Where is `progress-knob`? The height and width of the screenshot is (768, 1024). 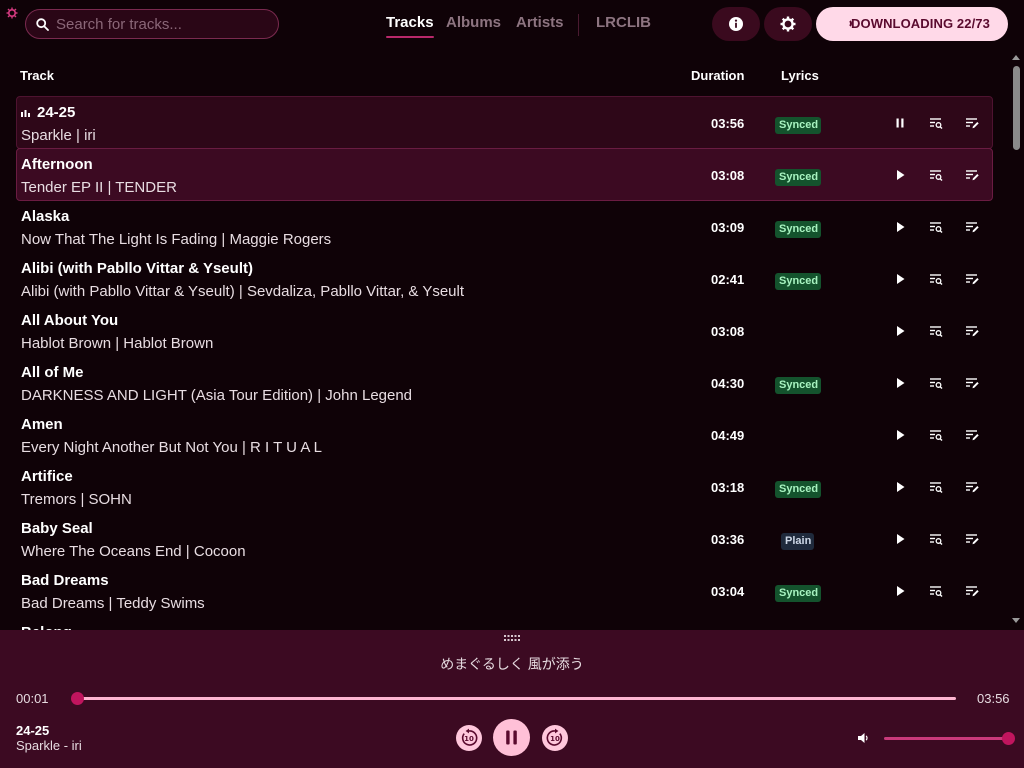 progress-knob is located at coordinates (77, 698).